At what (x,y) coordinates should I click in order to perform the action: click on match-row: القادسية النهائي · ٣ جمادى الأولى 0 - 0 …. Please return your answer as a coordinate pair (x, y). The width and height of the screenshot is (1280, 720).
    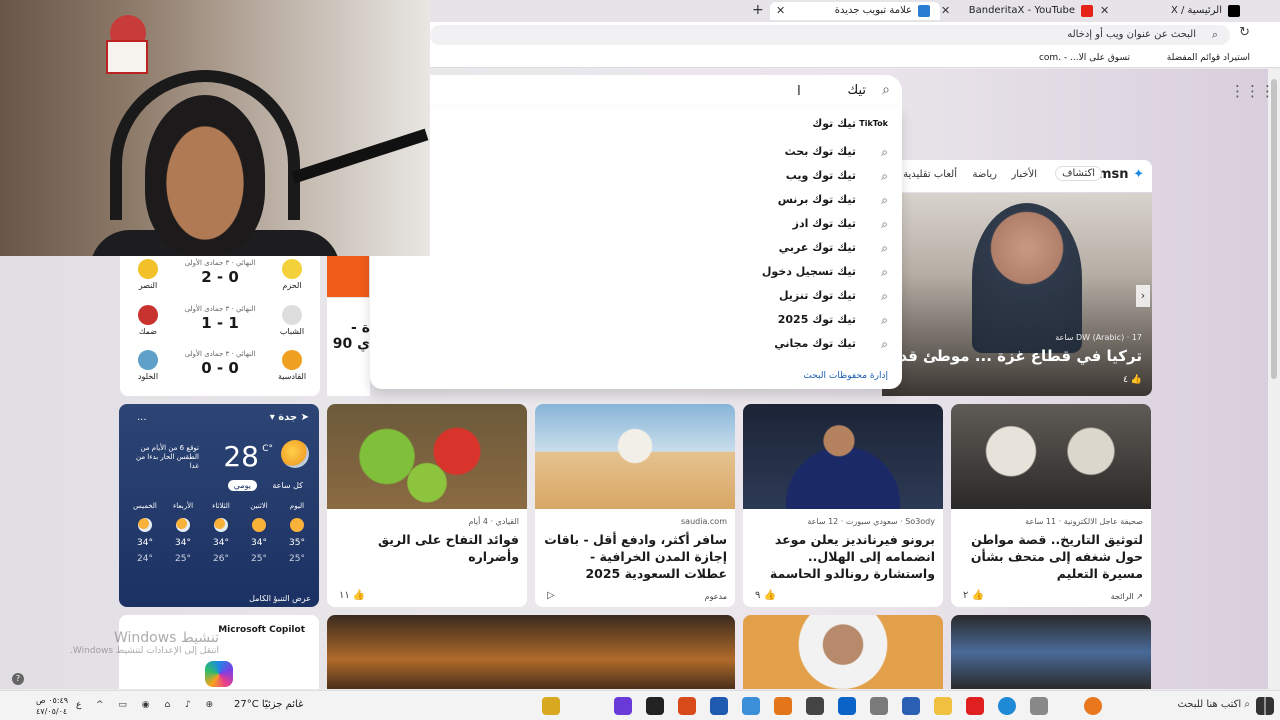
    Looking at the image, I should click on (220, 370).